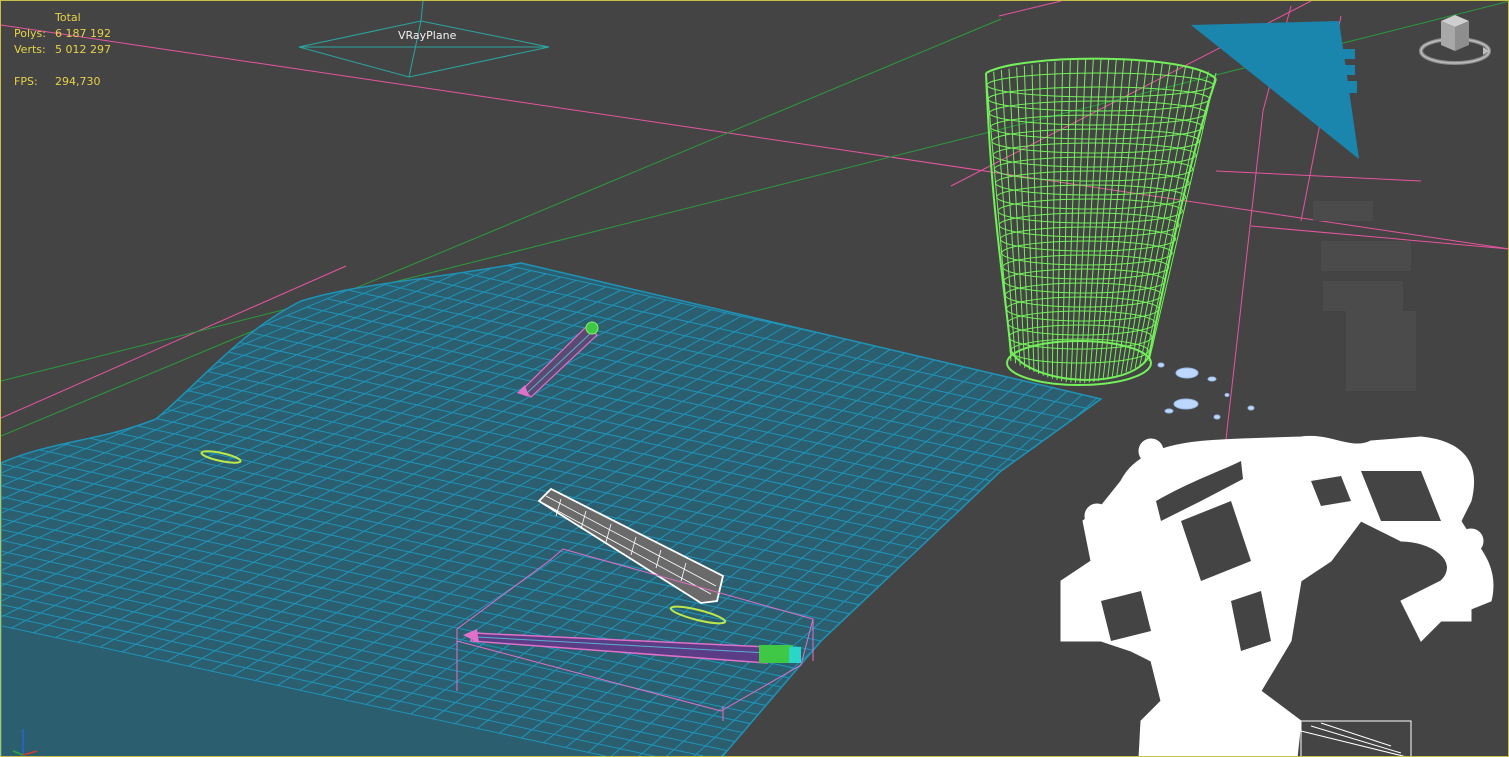  Describe the element at coordinates (30, 33) in the screenshot. I see `polys-label: Polys:` at that location.